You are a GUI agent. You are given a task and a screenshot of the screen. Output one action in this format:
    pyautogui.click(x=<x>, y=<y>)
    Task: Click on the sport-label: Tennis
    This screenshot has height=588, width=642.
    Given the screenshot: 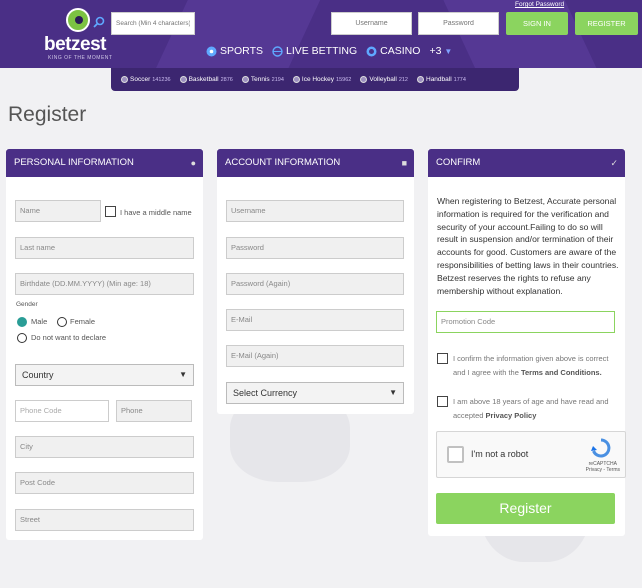 What is the action you would take?
    pyautogui.click(x=260, y=79)
    